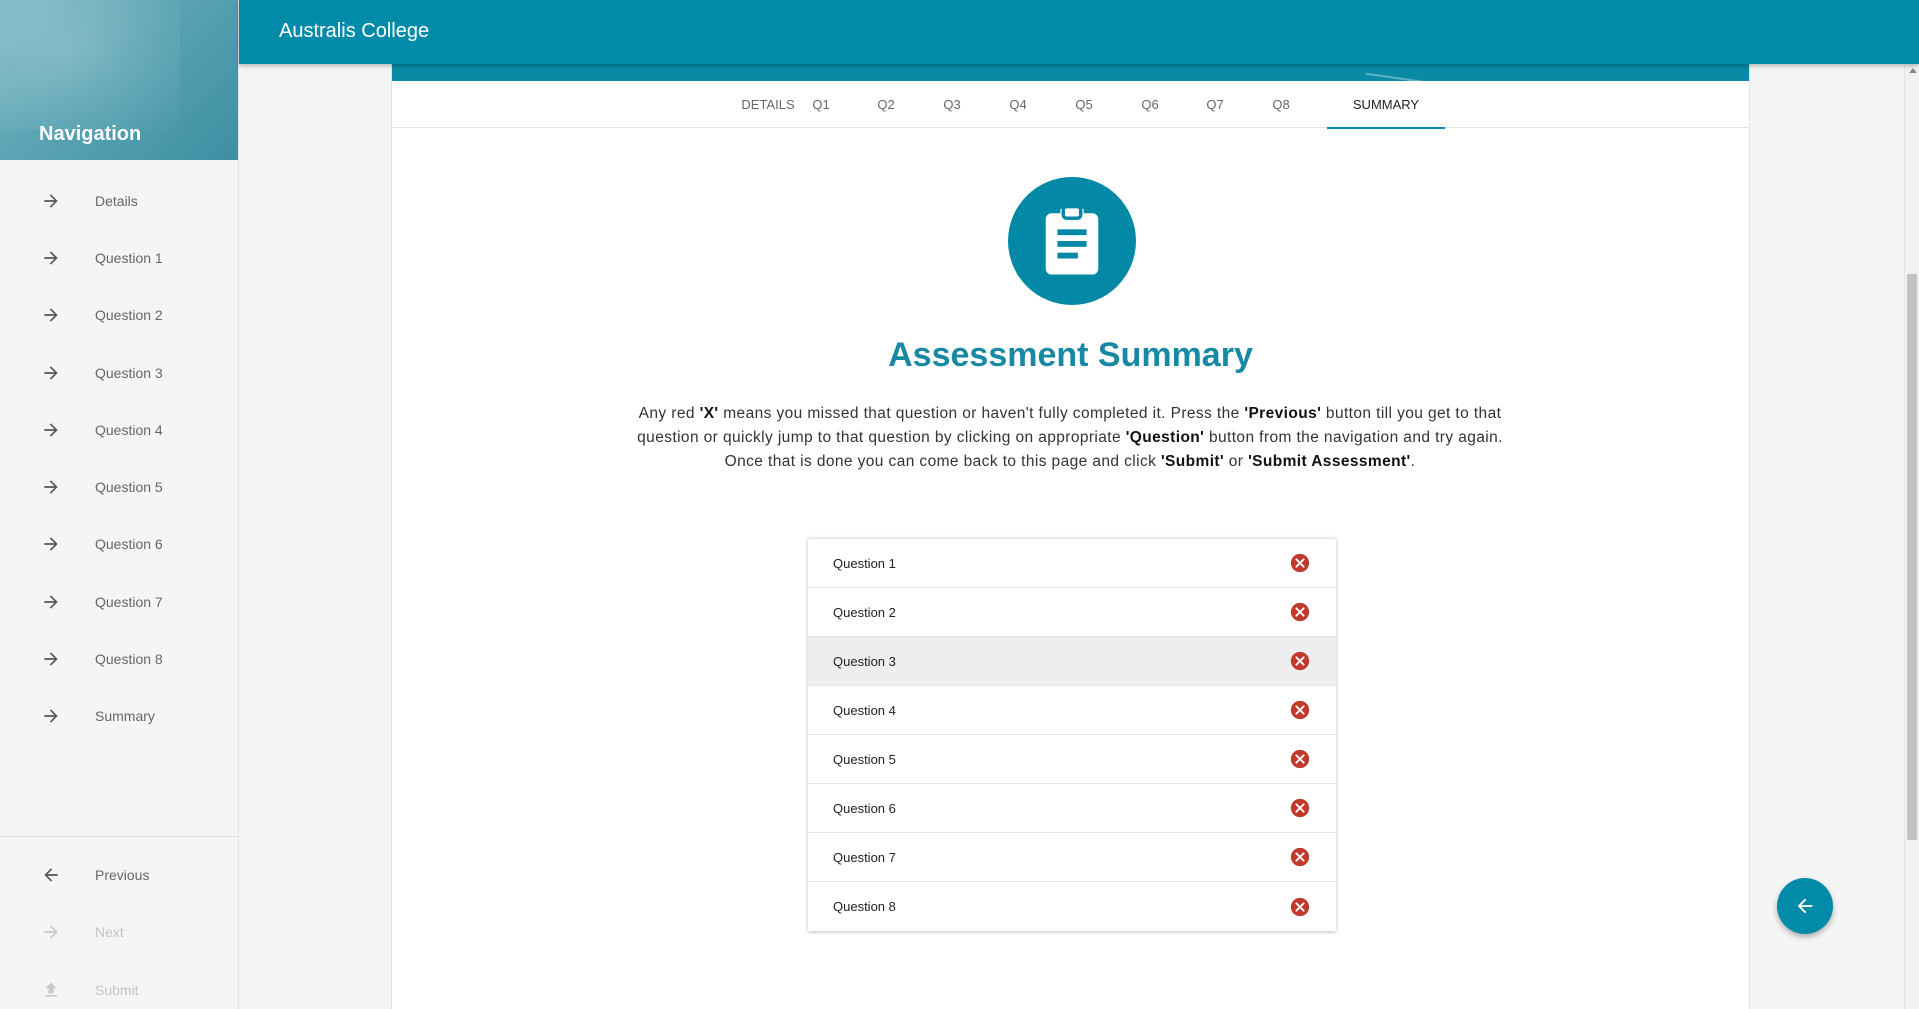  I want to click on summary-bold-submit-assessment: 'Submit Assessment', so click(1329, 461).